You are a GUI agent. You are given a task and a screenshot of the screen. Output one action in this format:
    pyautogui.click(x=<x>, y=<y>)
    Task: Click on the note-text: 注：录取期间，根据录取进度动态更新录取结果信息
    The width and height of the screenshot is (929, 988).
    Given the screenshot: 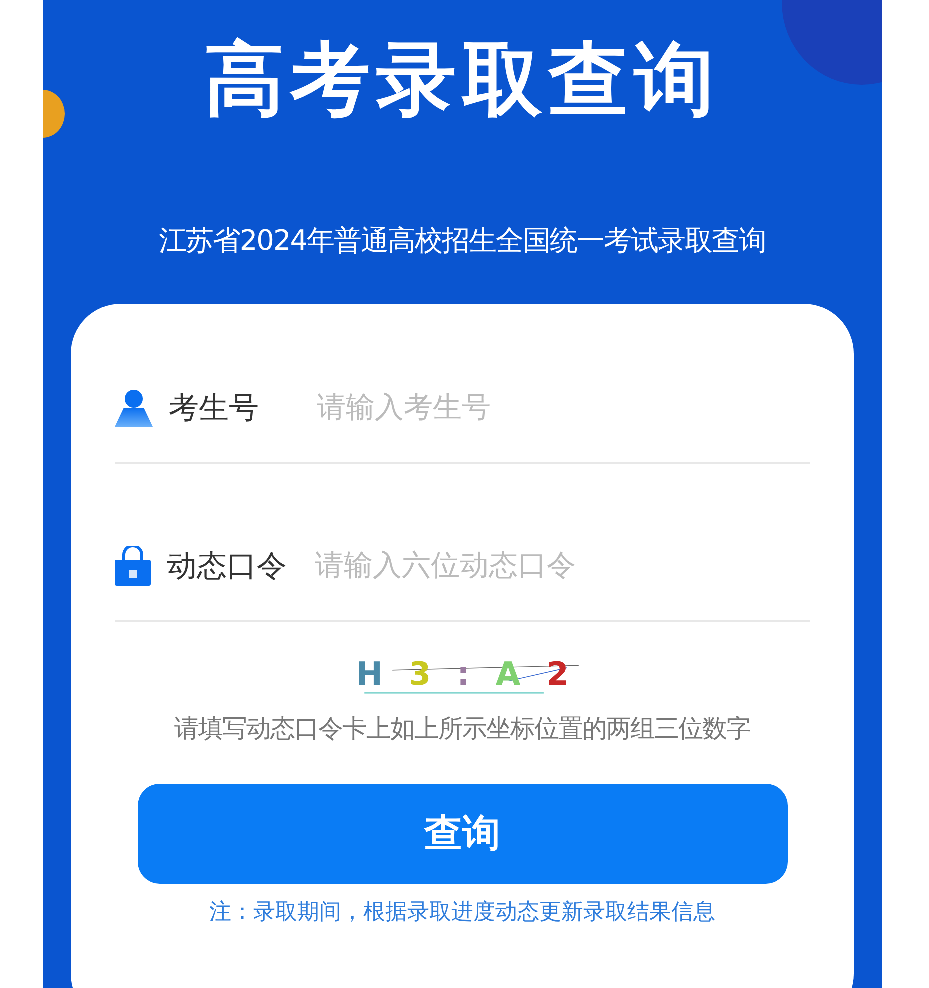 What is the action you would take?
    pyautogui.click(x=462, y=912)
    